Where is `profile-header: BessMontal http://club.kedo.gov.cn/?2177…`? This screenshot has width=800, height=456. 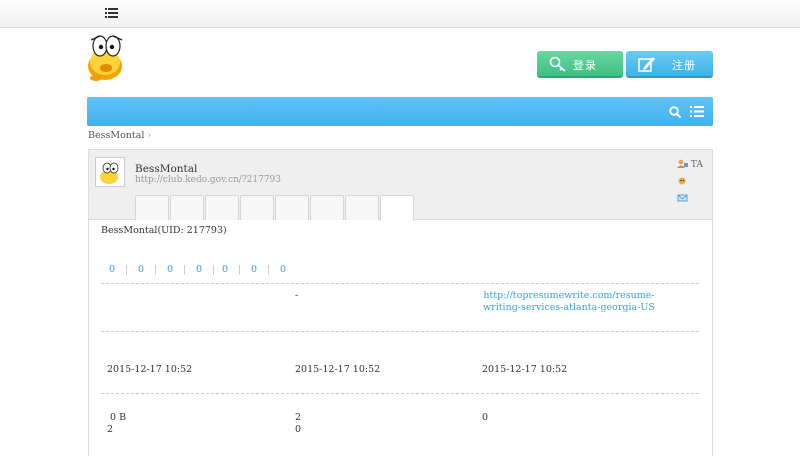 profile-header: BessMontal http://club.kedo.gov.cn/?2177… is located at coordinates (400, 185).